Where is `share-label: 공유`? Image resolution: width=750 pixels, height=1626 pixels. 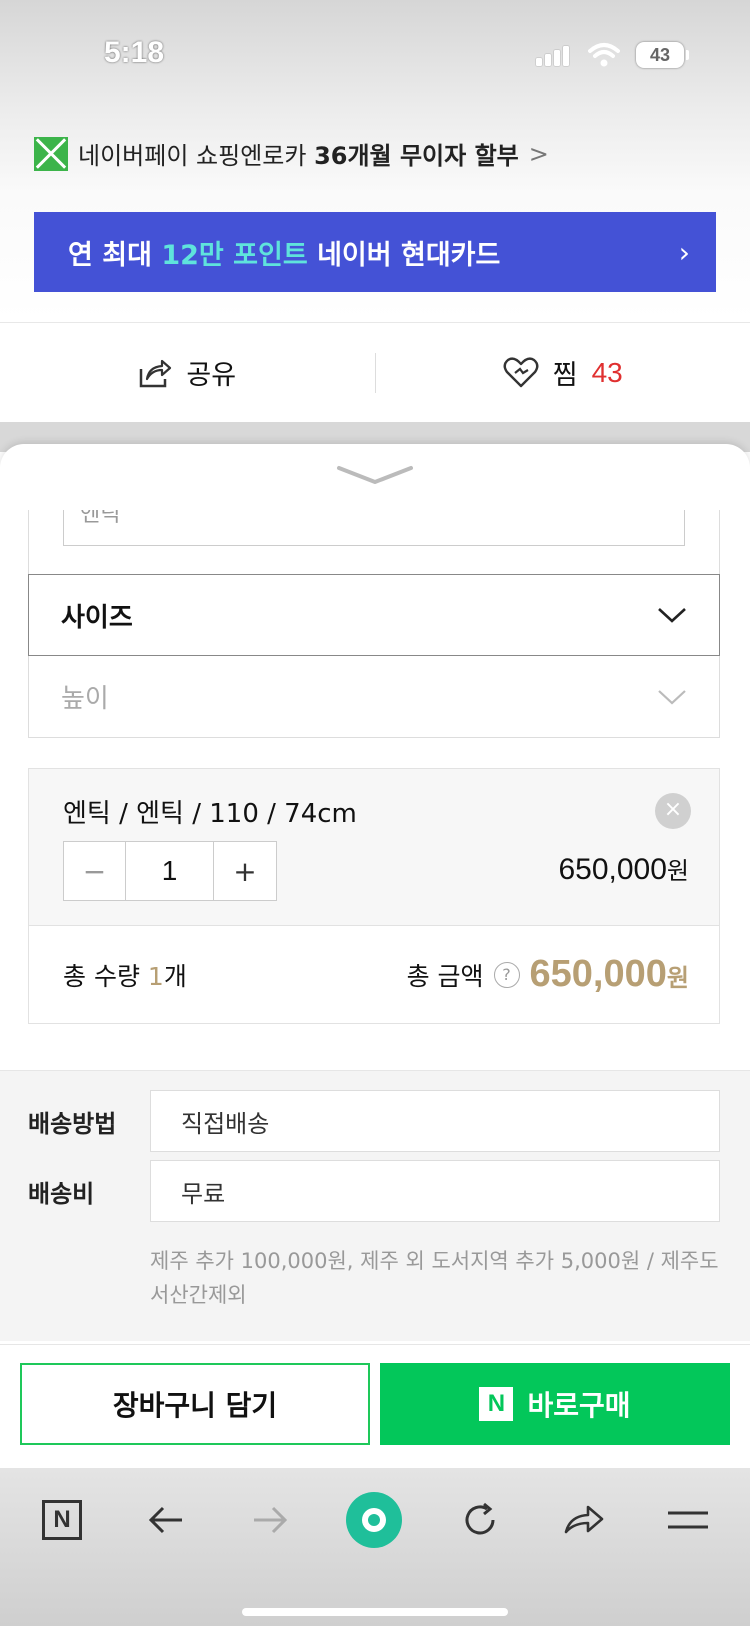 share-label: 공유 is located at coordinates (211, 375).